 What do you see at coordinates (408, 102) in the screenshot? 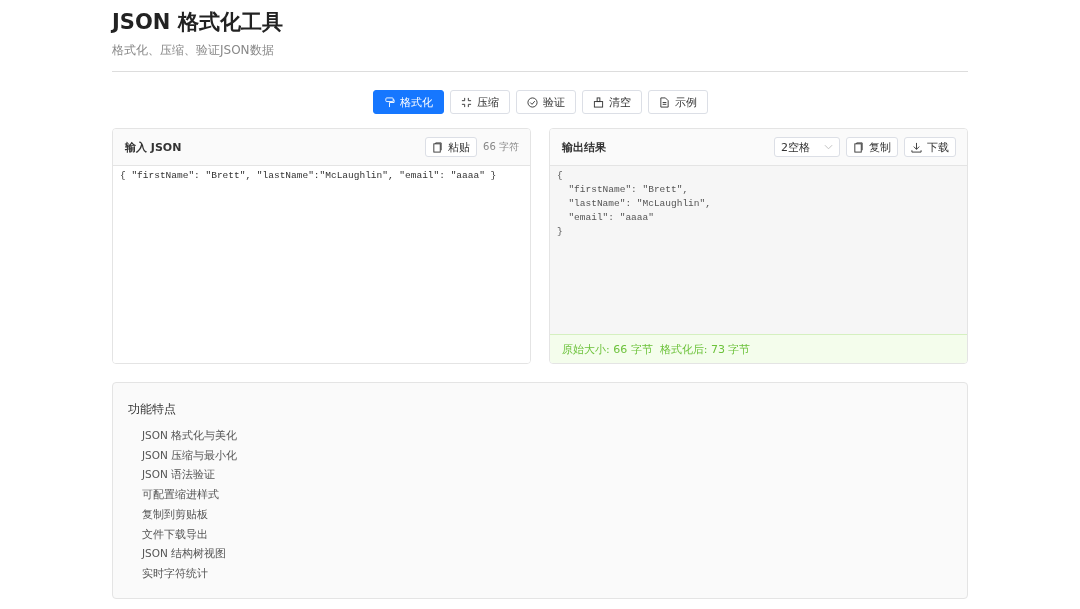
I see `format-button: 格式化` at bounding box center [408, 102].